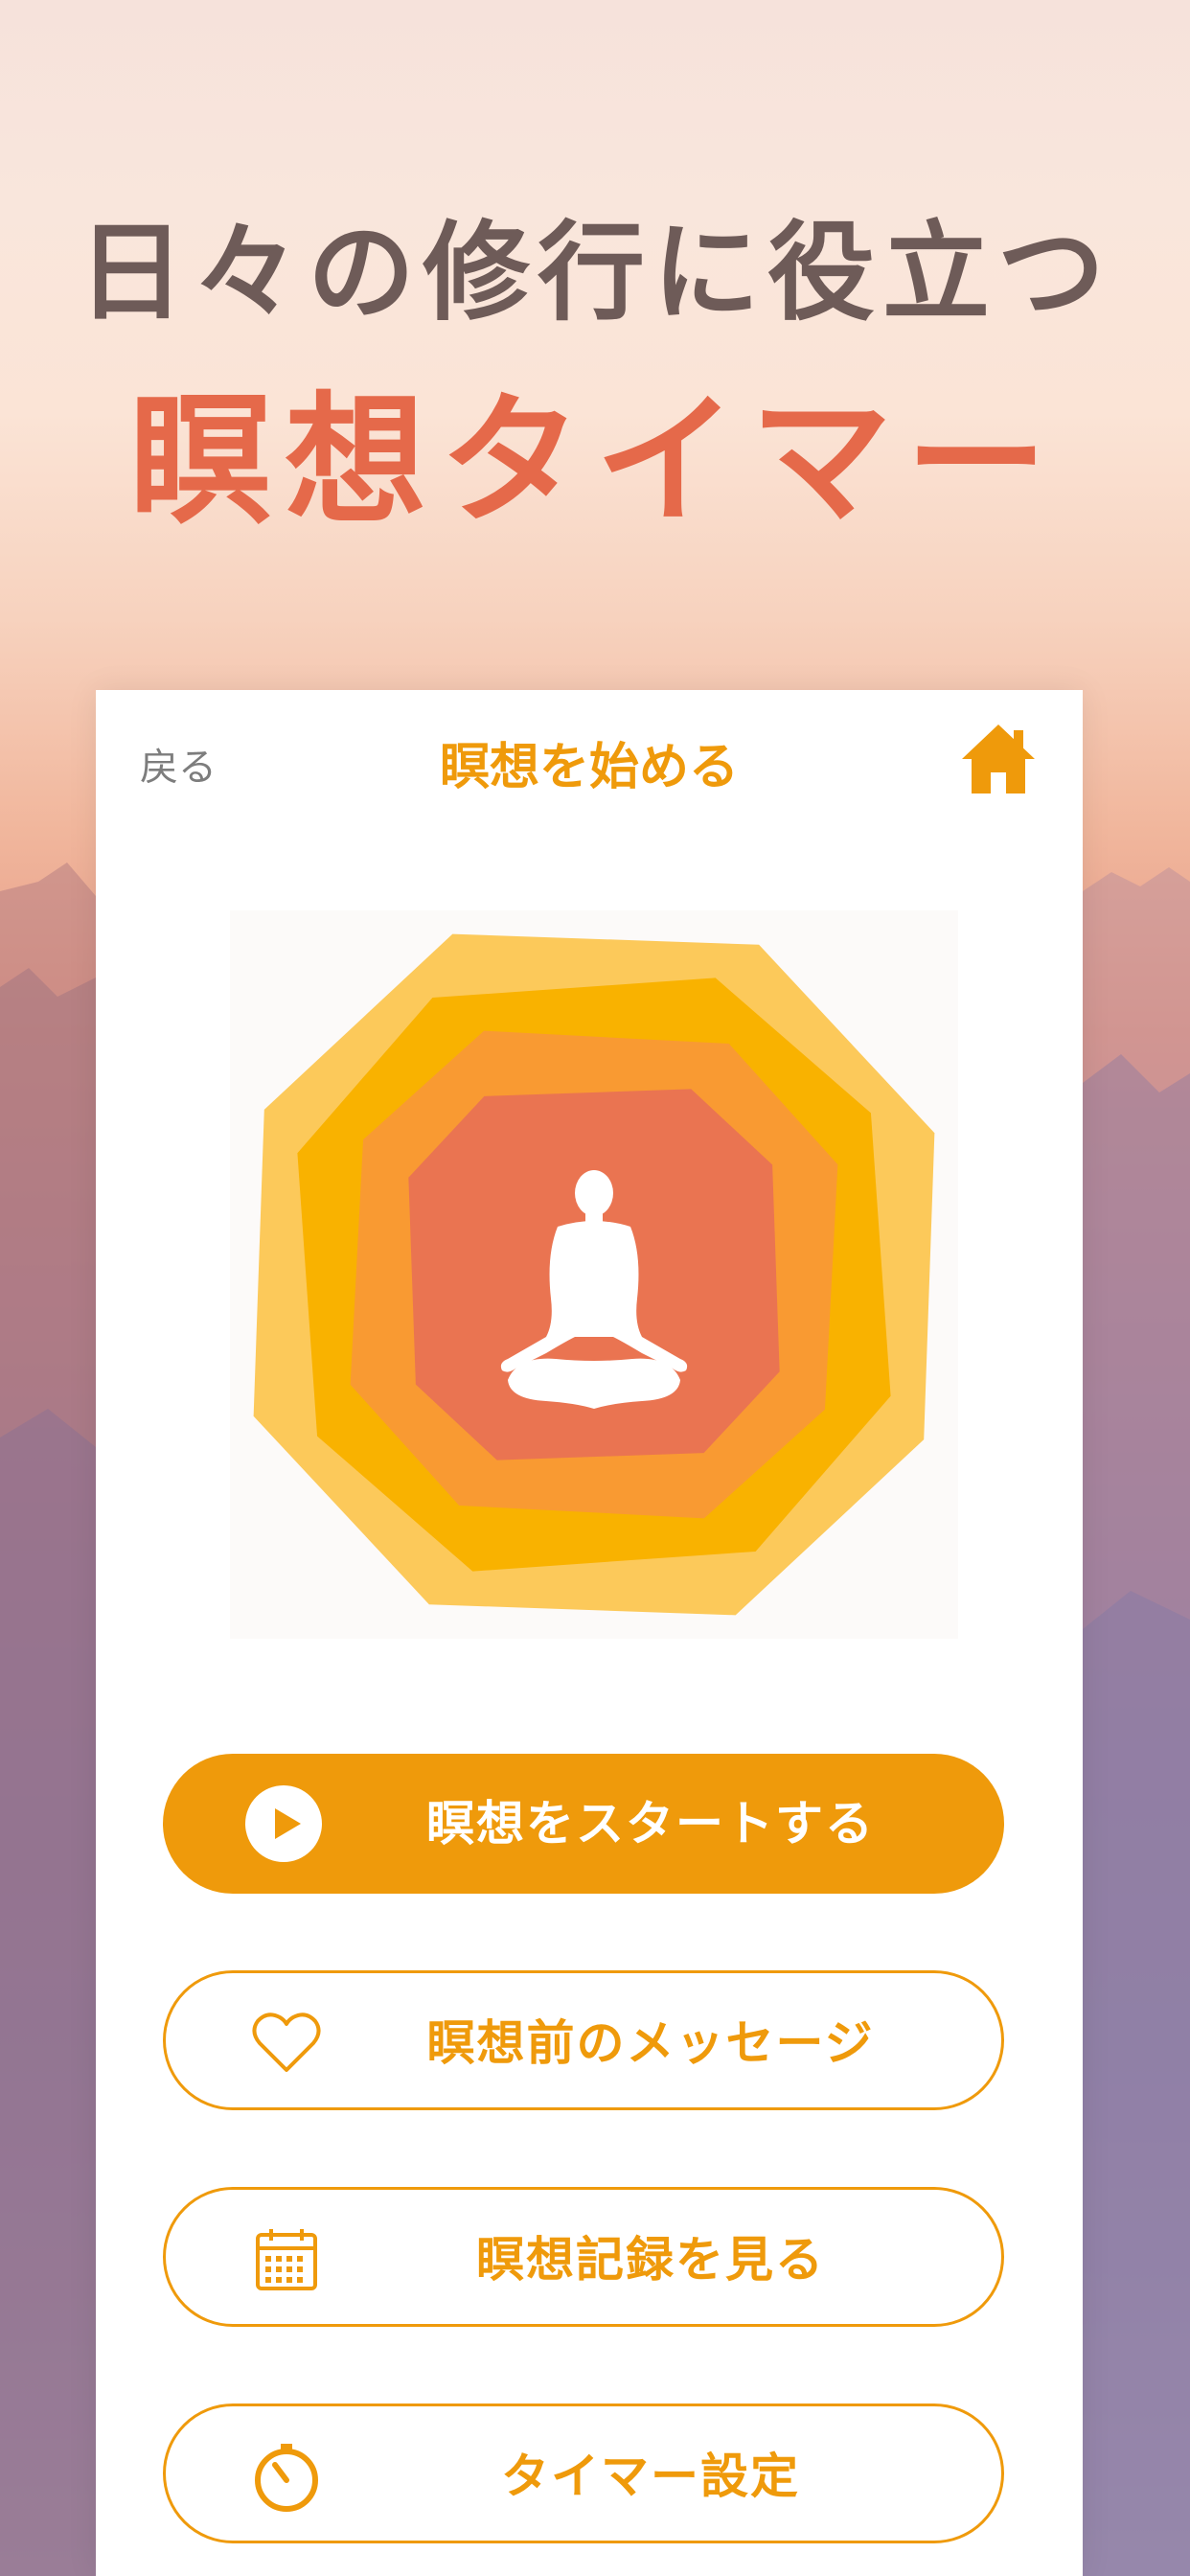 The width and height of the screenshot is (1190, 2576). Describe the element at coordinates (595, 374) in the screenshot. I see `headline: 日々の修行に役立つ 瞑想タイマー` at that location.